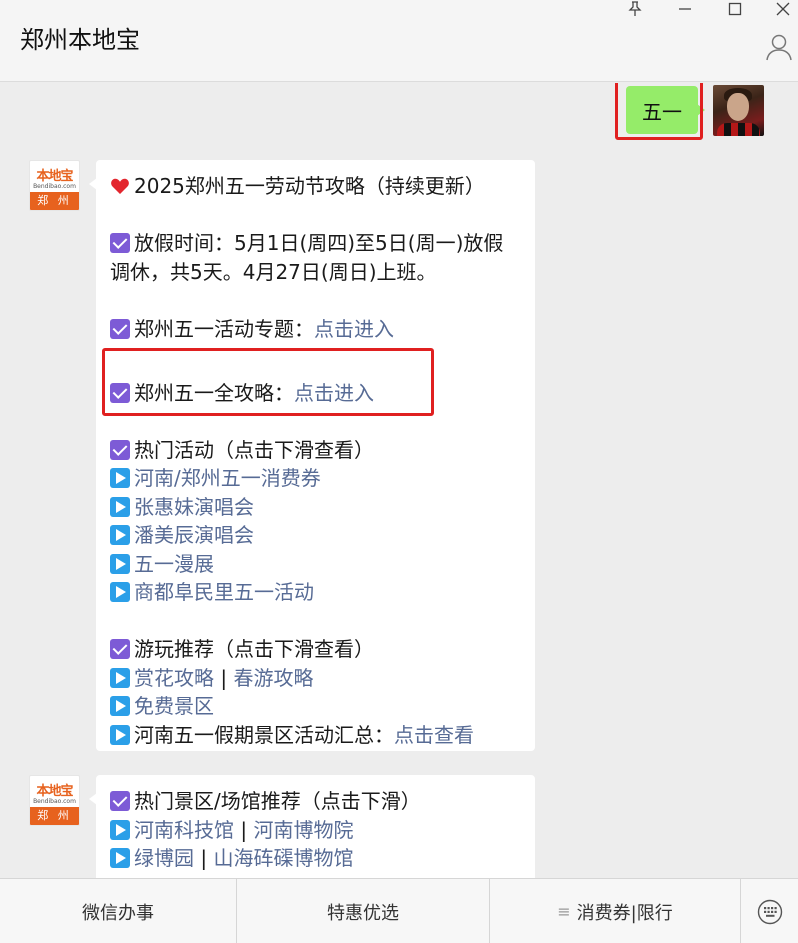 This screenshot has width=798, height=943. I want to click on bottom-menu: 微信办事 特惠优选 ≡ 消费券|限行, so click(399, 910).